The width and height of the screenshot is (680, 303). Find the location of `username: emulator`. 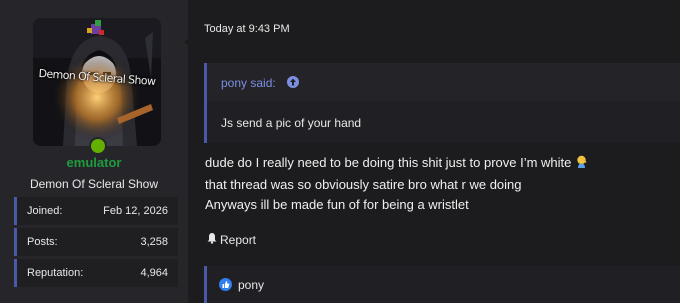

username: emulator is located at coordinates (94, 162).